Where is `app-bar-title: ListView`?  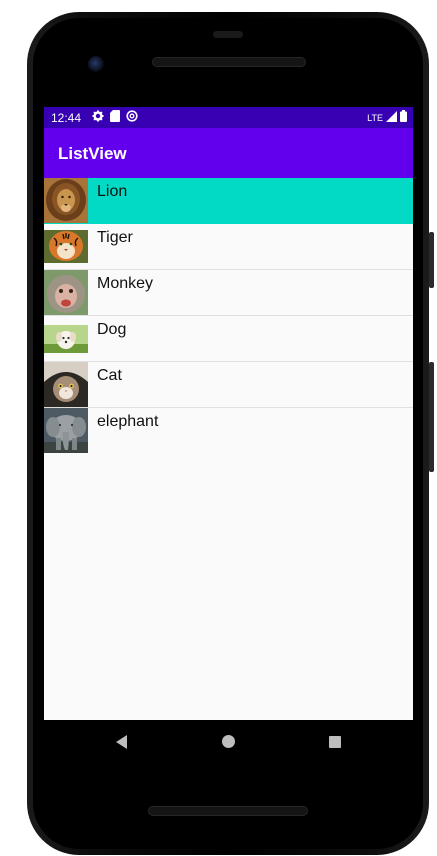
app-bar-title: ListView is located at coordinates (92, 153).